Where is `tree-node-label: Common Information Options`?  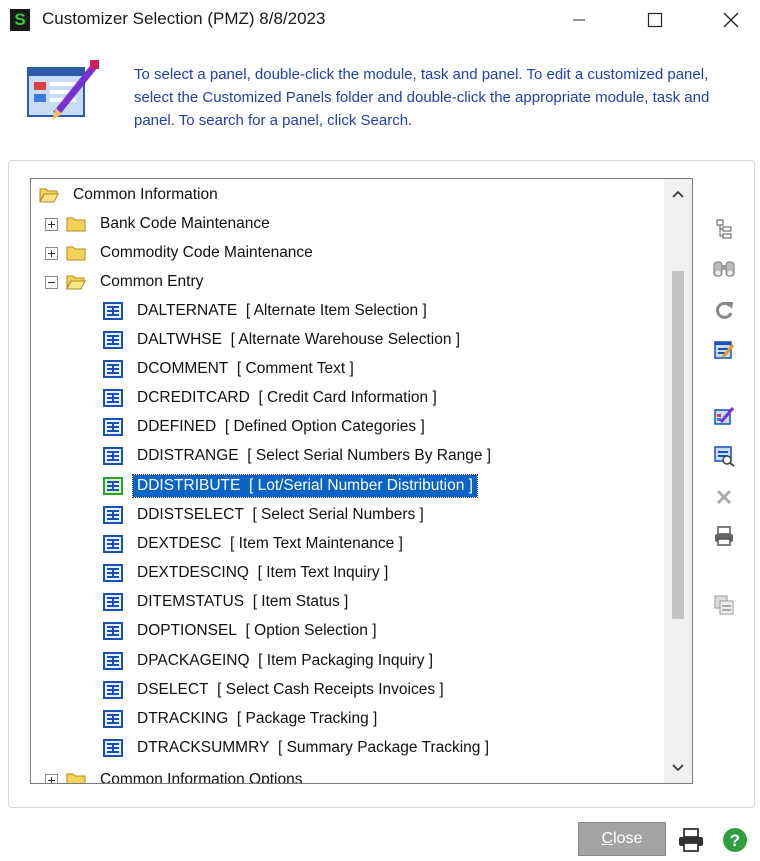 tree-node-label: Common Information Options is located at coordinates (201, 777).